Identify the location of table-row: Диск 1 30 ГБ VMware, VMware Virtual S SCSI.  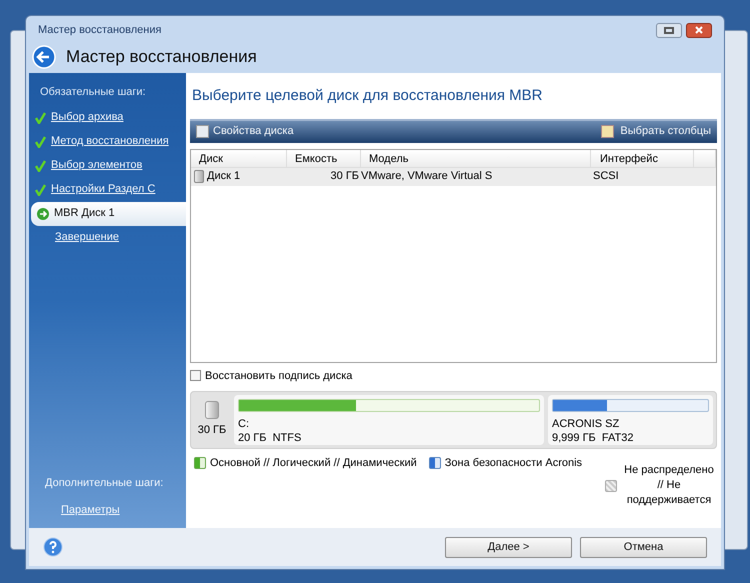
(453, 177).